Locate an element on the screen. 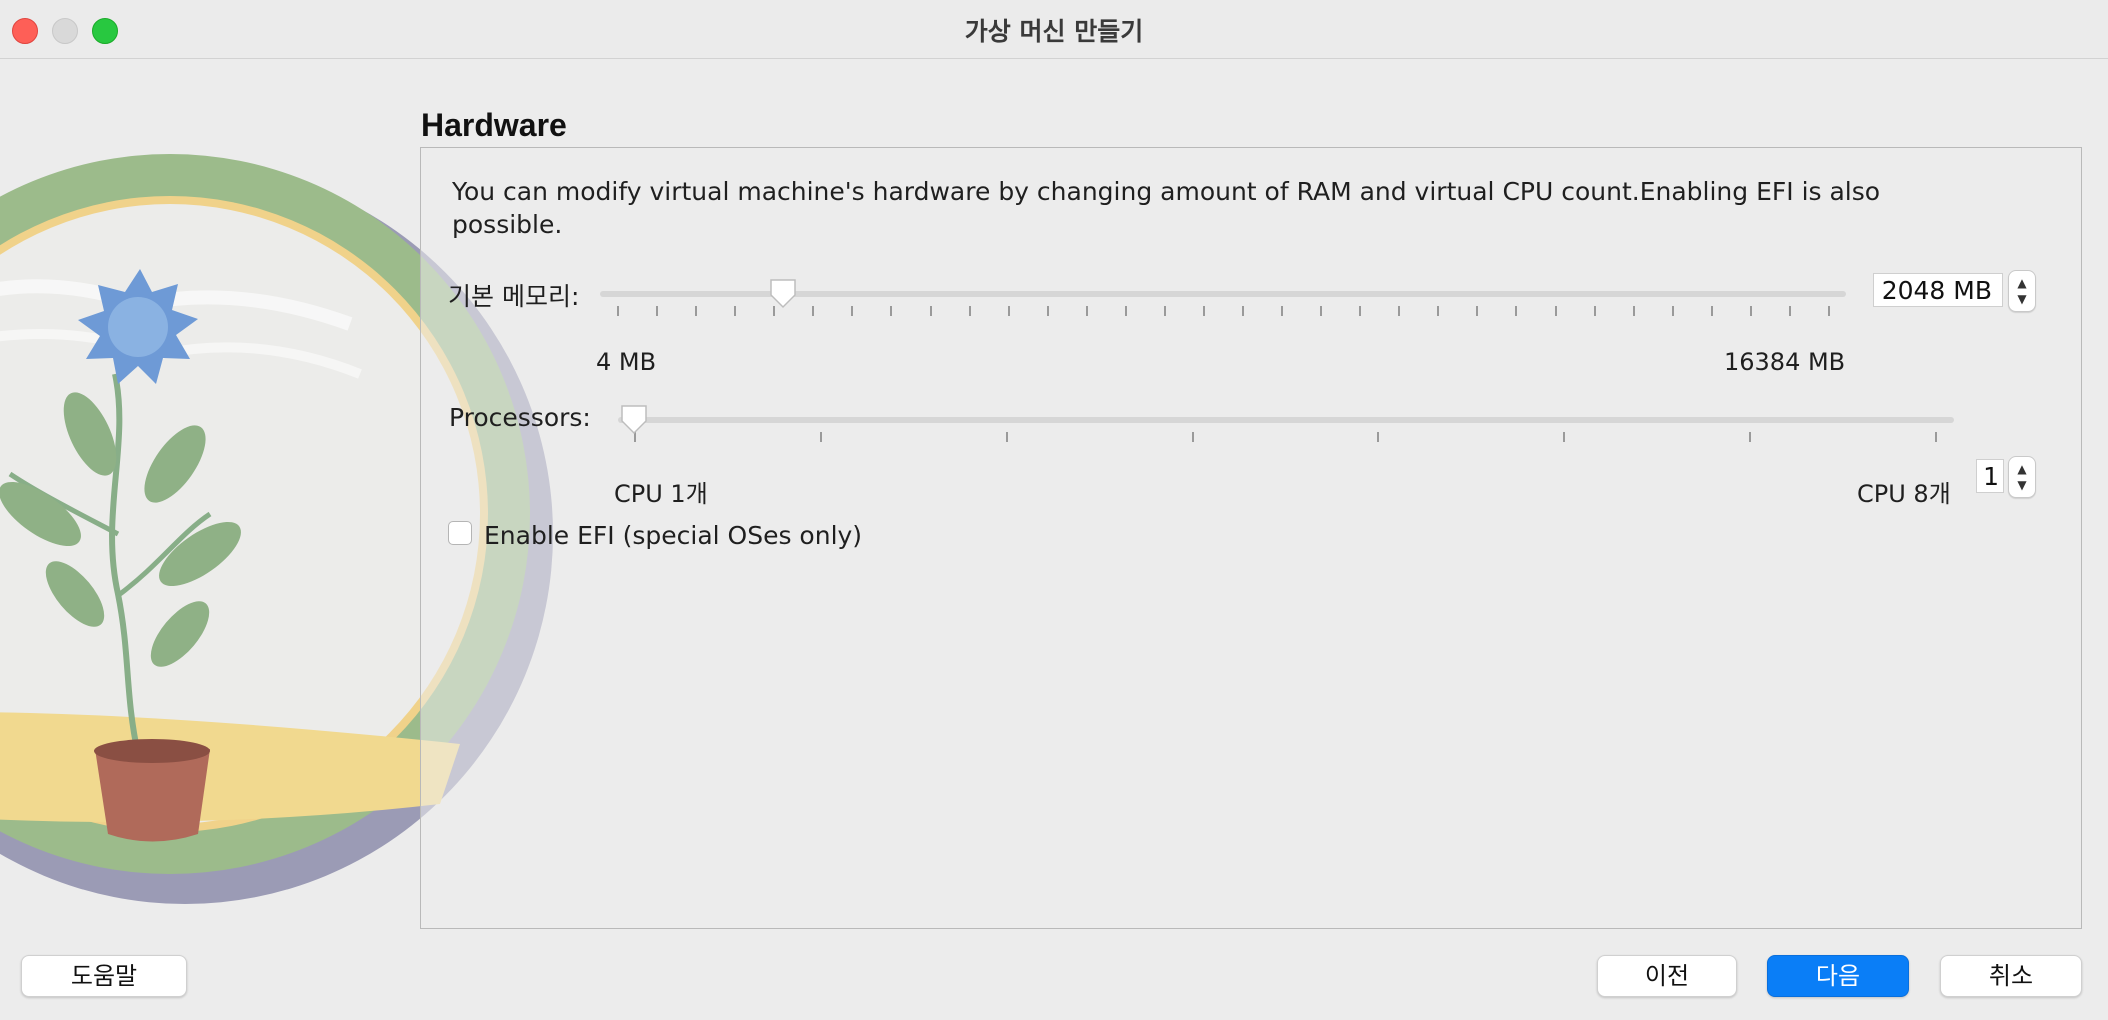 The width and height of the screenshot is (2108, 1020). page-title: Hardware is located at coordinates (494, 125).